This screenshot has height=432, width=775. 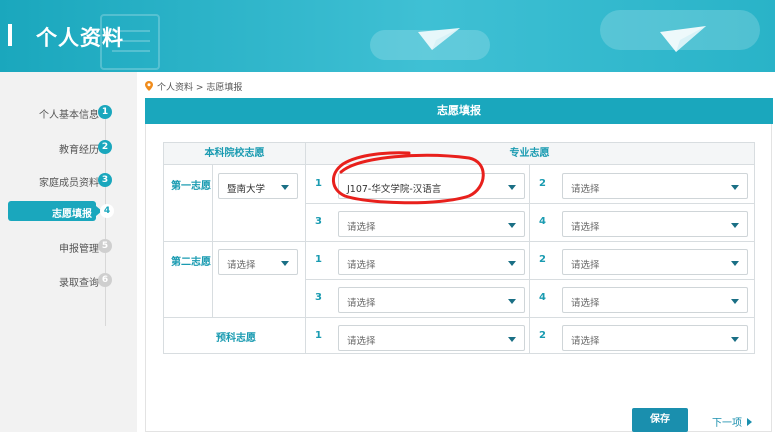 What do you see at coordinates (234, 154) in the screenshot?
I see `column-header-school: 本科院校志愿` at bounding box center [234, 154].